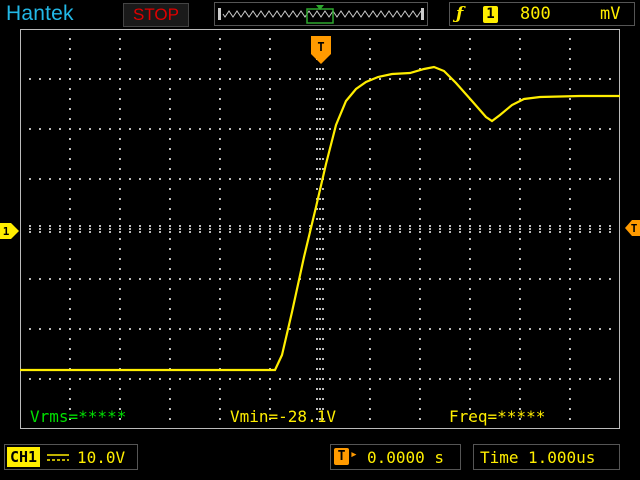  Describe the element at coordinates (101, 457) in the screenshot. I see `volts-per-div: 10.0V` at that location.